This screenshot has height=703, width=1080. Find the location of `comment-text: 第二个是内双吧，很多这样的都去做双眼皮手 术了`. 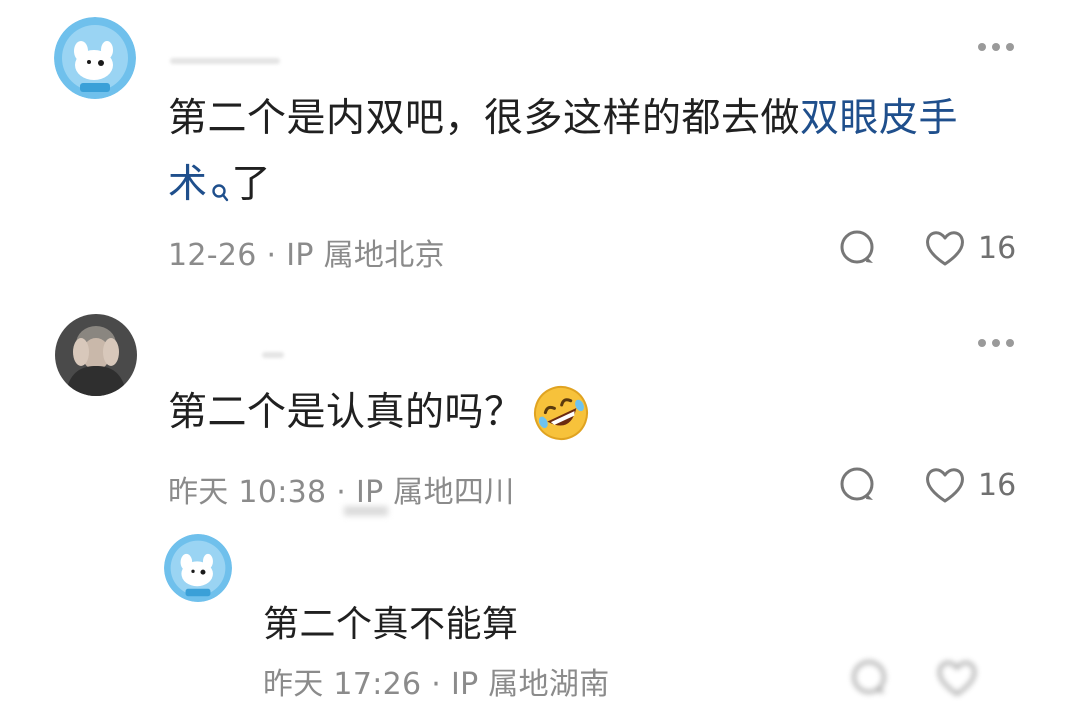

comment-text: 第二个是内双吧，很多这样的都去做双眼皮手 术了 is located at coordinates (563, 156).